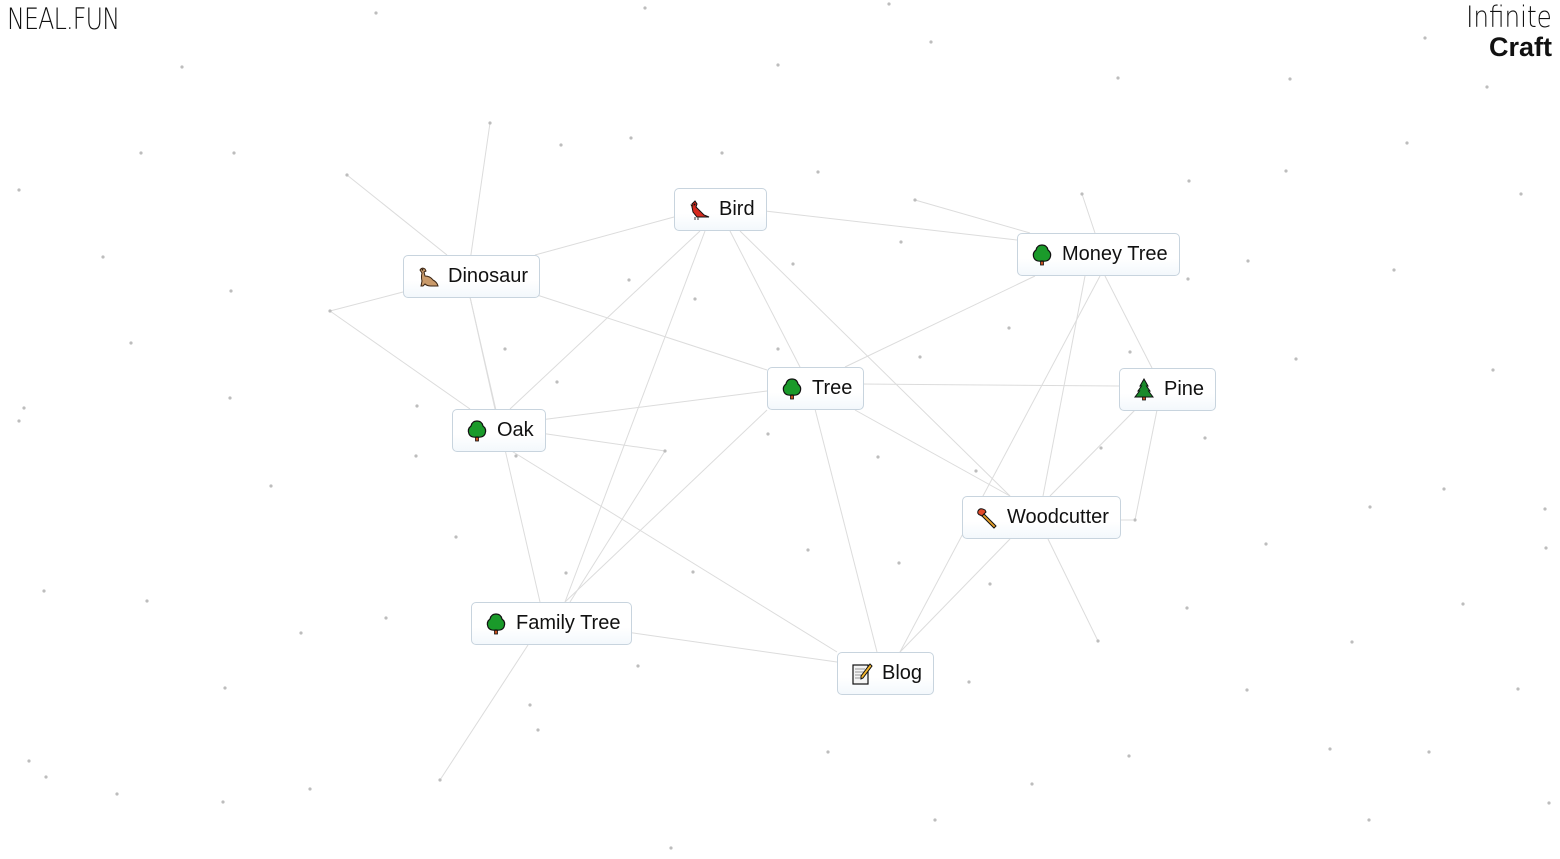  Describe the element at coordinates (552, 623) in the screenshot. I see `element-family-tree: Family Tree` at that location.